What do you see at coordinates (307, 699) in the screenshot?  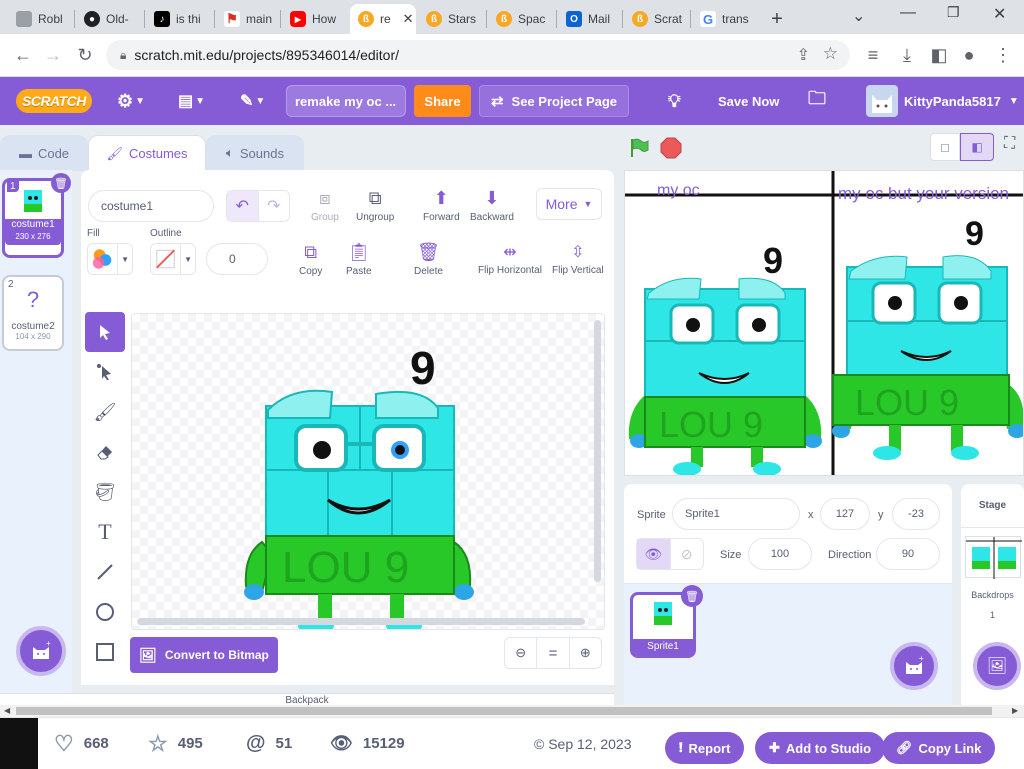 I see `backpack-header: Backpack` at bounding box center [307, 699].